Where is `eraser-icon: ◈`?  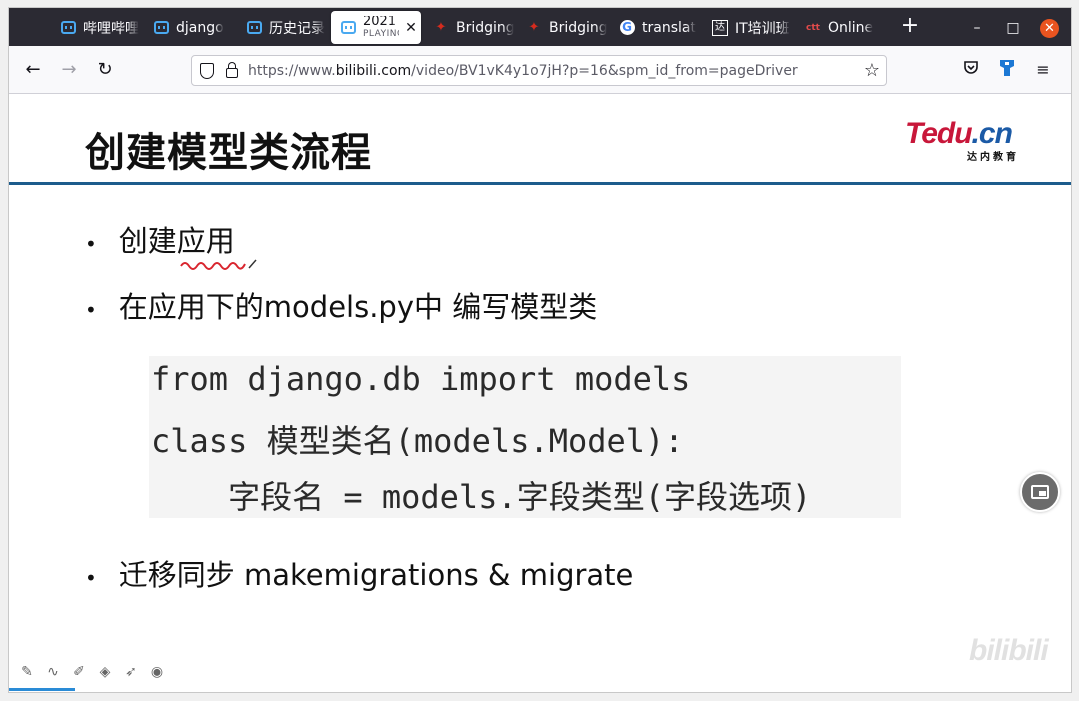
eraser-icon: ◈ is located at coordinates (105, 672).